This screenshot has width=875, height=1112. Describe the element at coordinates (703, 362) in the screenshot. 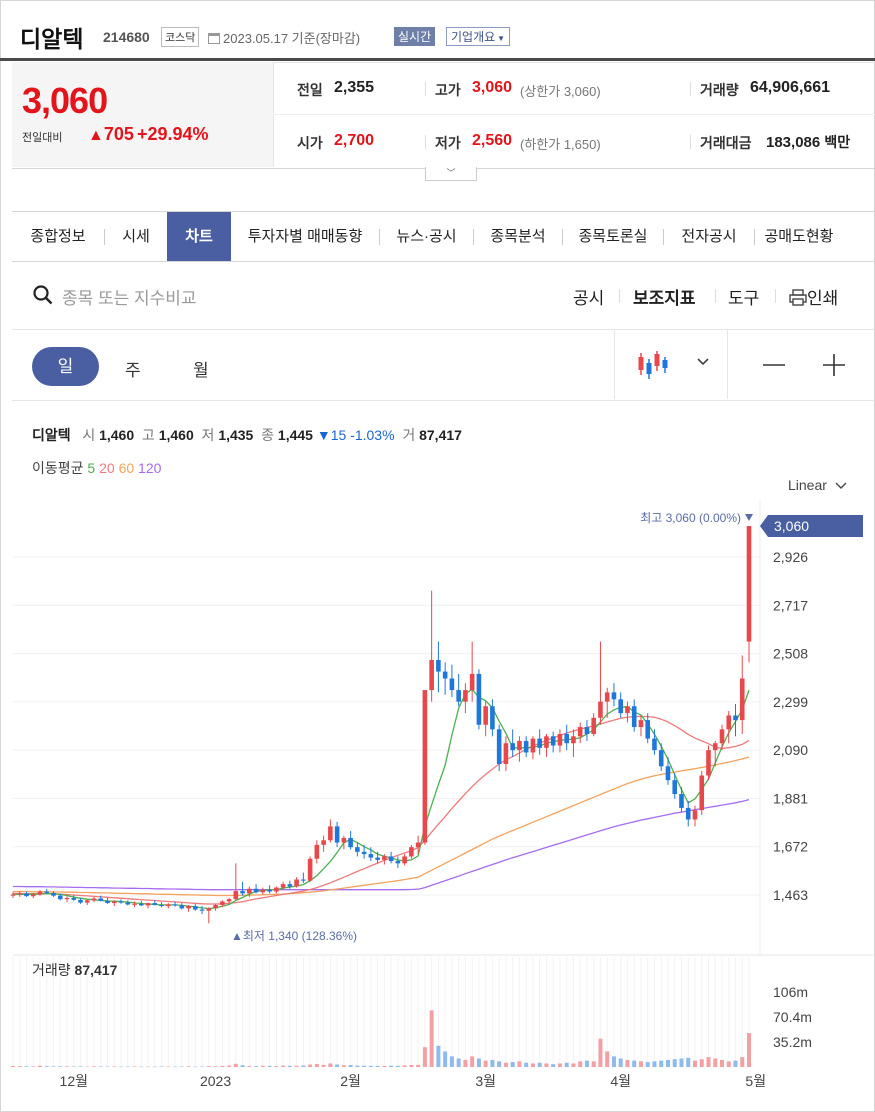

I see `chevron-down-icon` at that location.